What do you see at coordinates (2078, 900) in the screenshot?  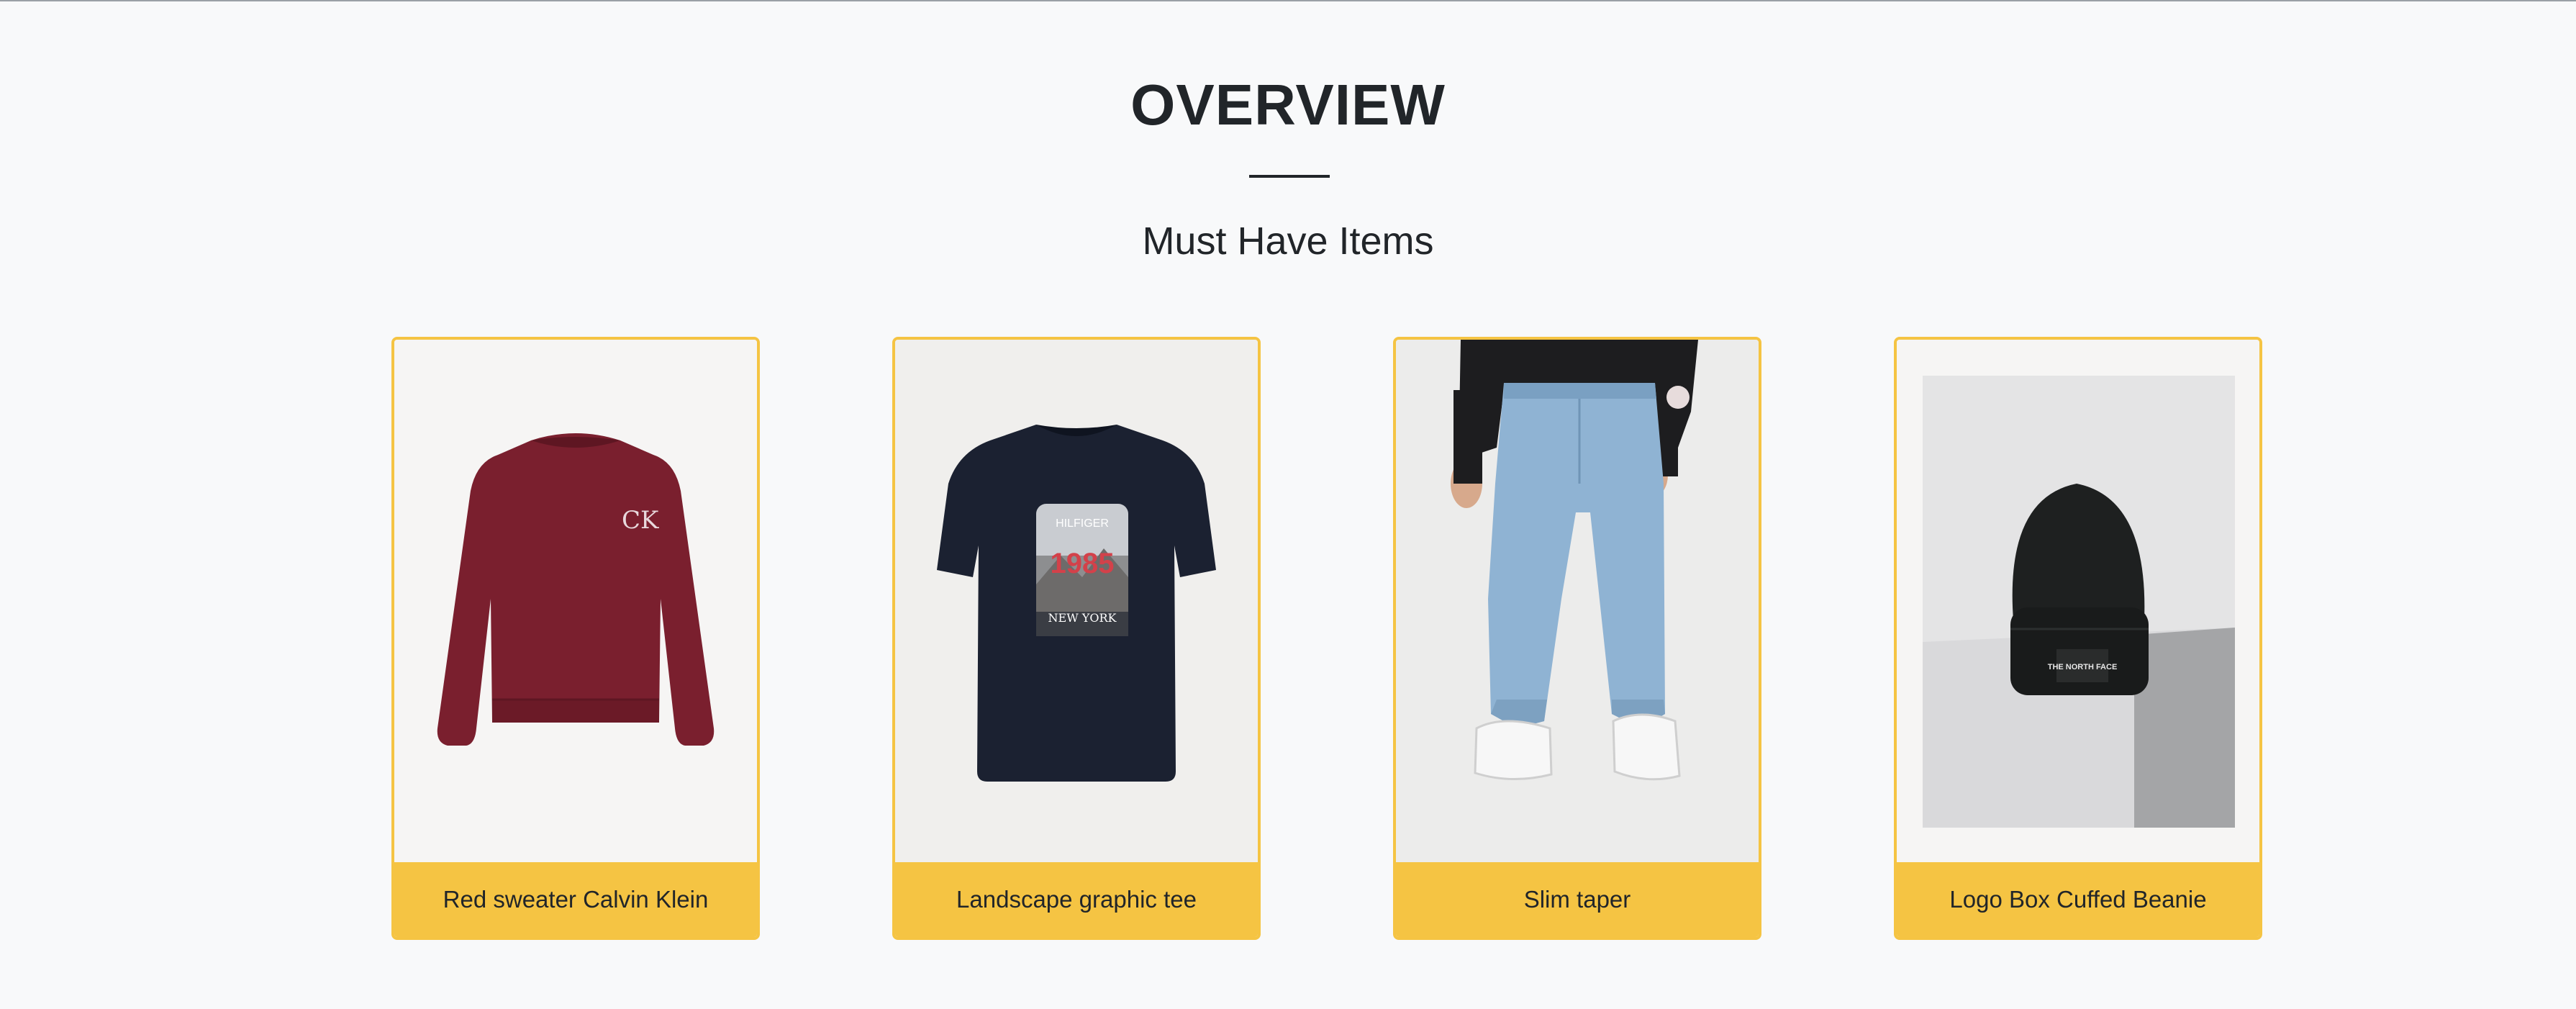 I see `product-name: Logo Box Cuffed Beanie` at bounding box center [2078, 900].